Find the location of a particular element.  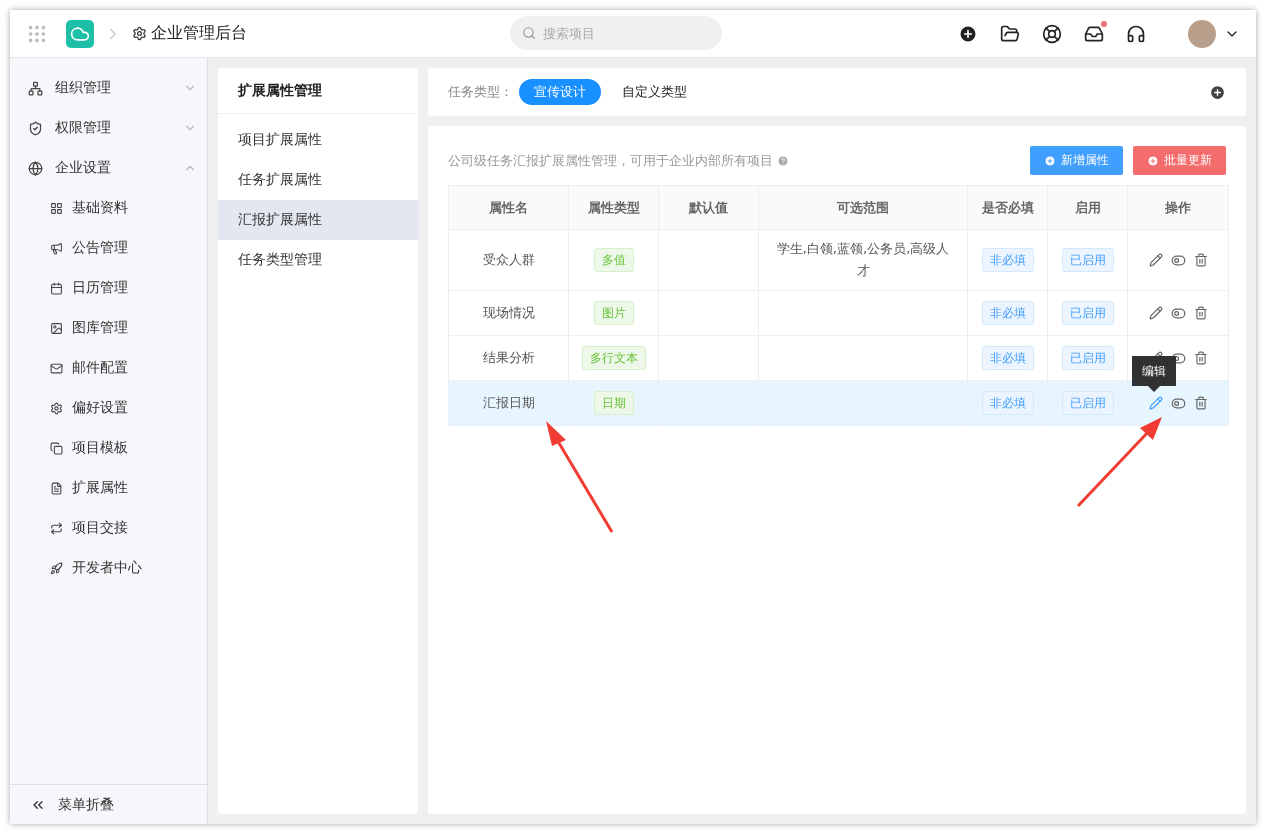

sidebar-group: 组织管理 is located at coordinates (108, 88).